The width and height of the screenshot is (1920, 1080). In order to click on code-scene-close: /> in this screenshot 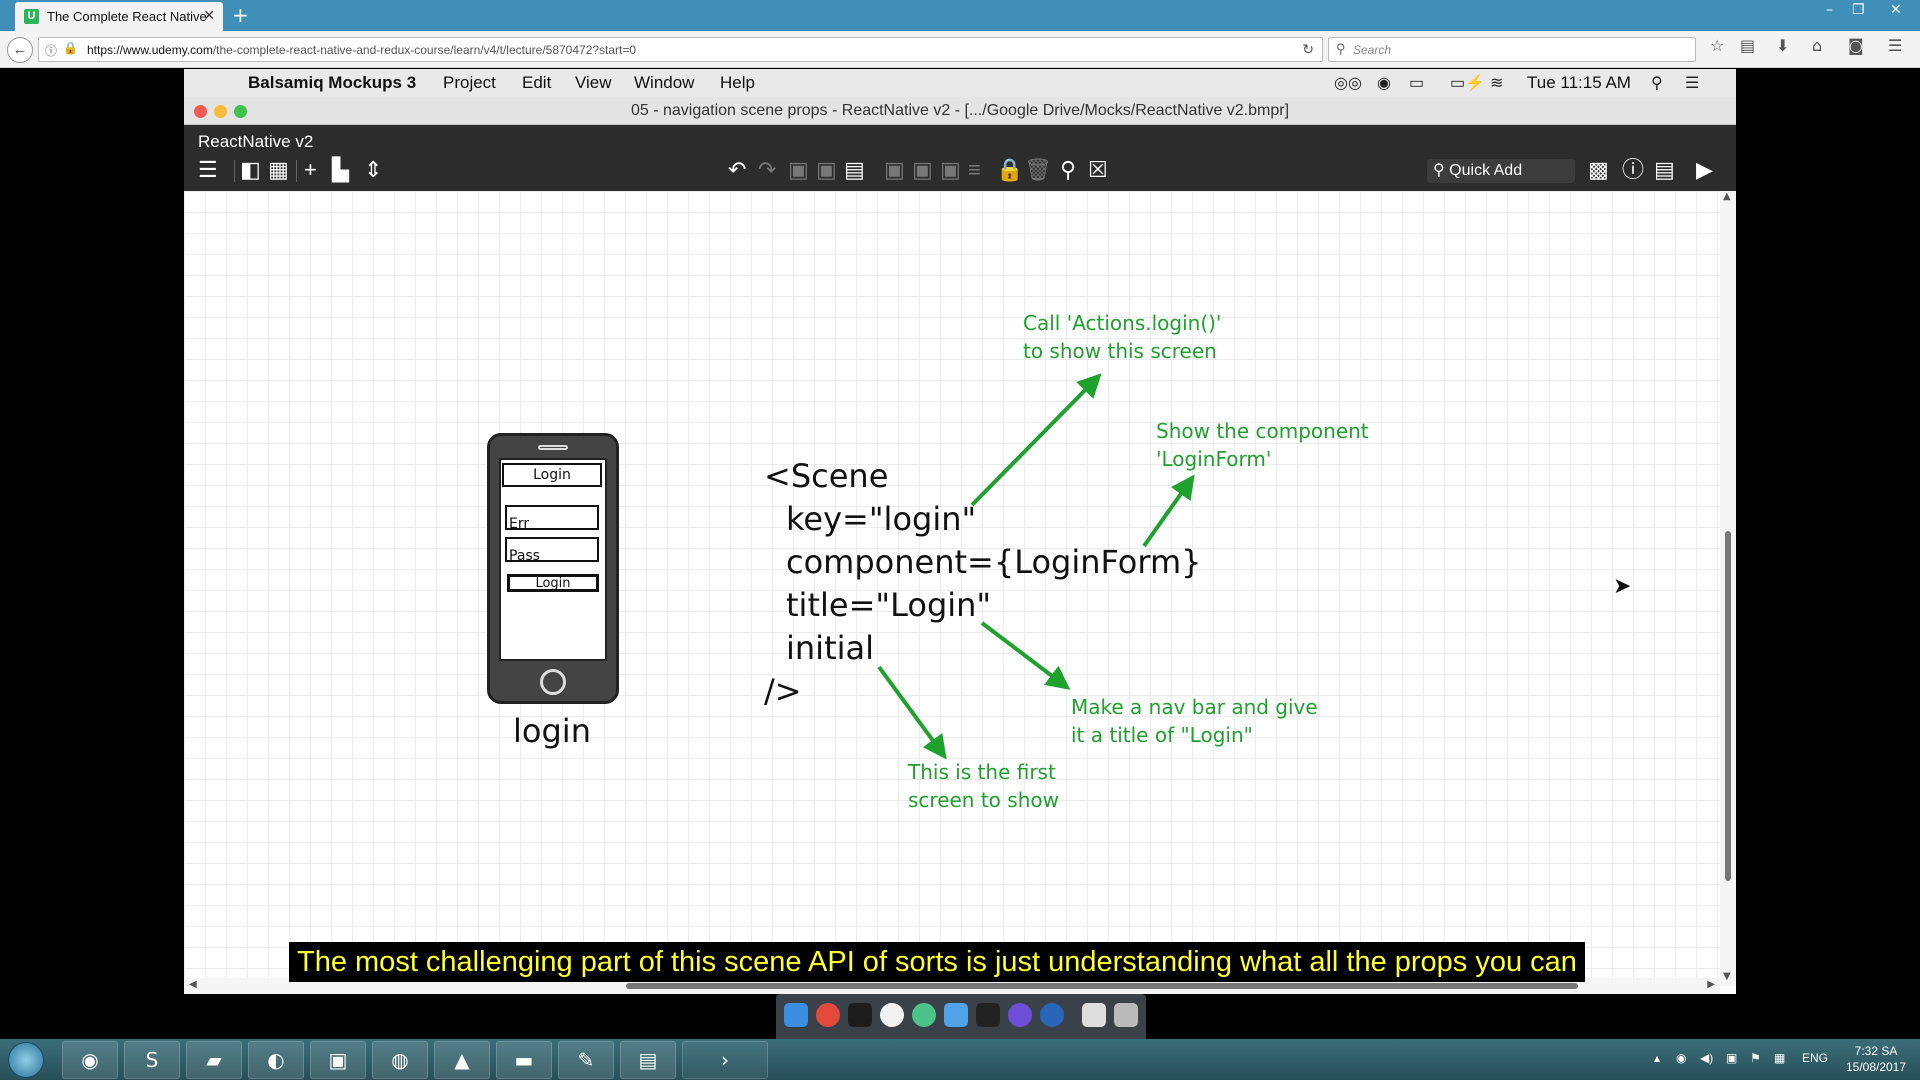, I will do `click(783, 691)`.